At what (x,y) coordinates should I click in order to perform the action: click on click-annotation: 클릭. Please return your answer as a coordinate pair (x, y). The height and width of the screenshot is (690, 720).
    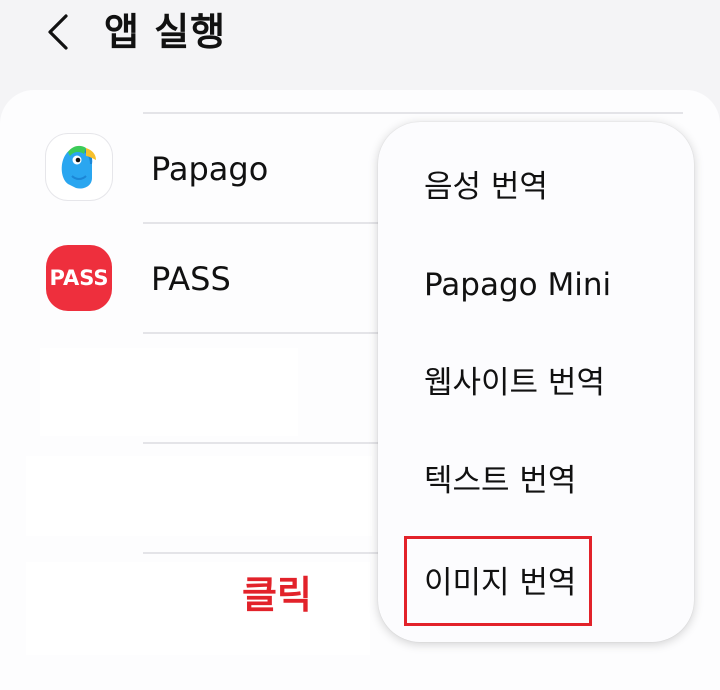
    Looking at the image, I should click on (277, 595).